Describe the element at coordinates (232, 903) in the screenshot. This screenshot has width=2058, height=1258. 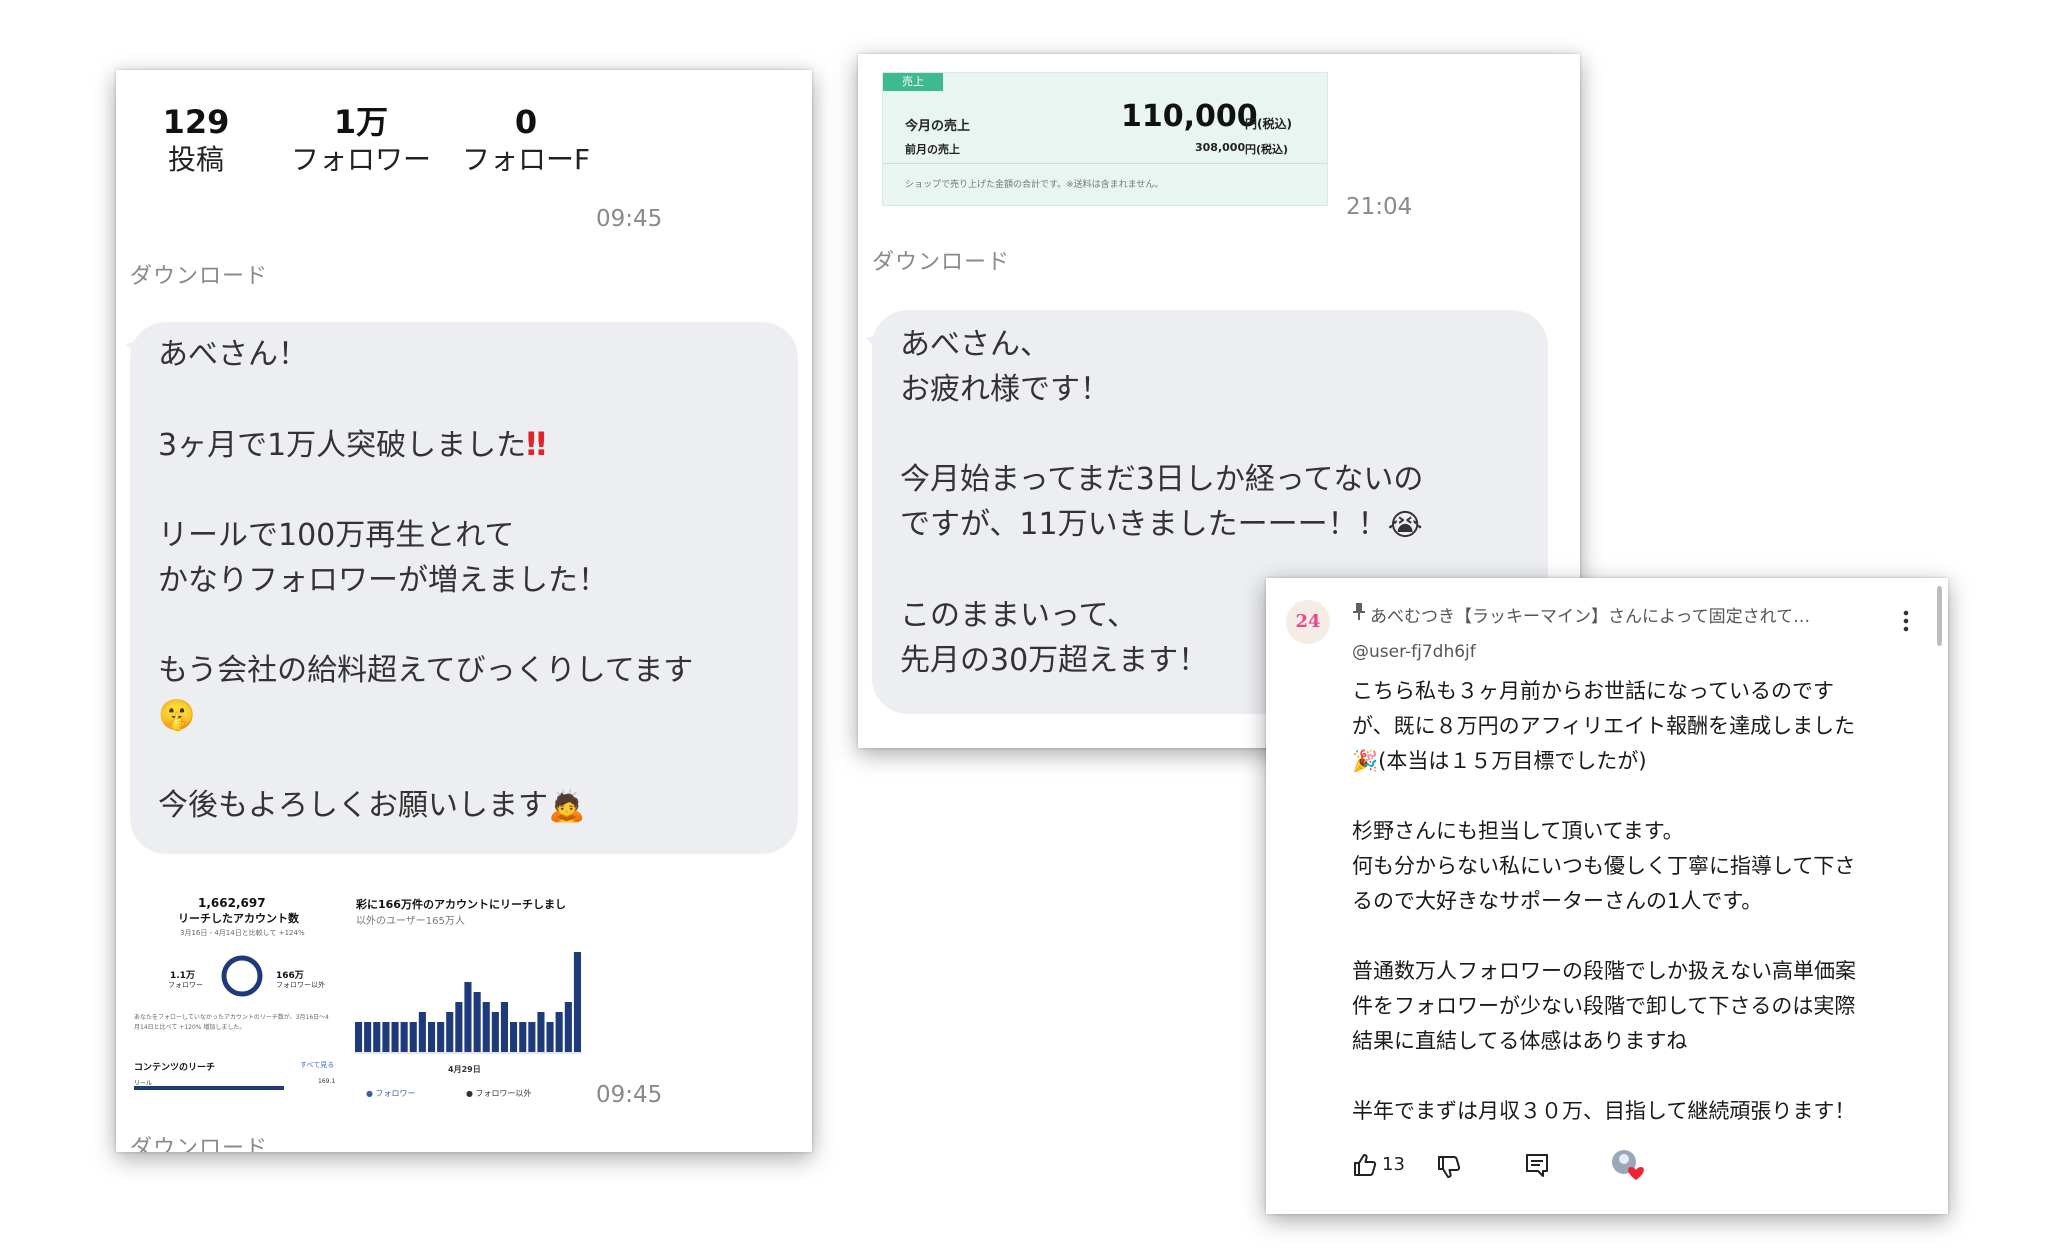
I see `total-reach: 1,662,697` at that location.